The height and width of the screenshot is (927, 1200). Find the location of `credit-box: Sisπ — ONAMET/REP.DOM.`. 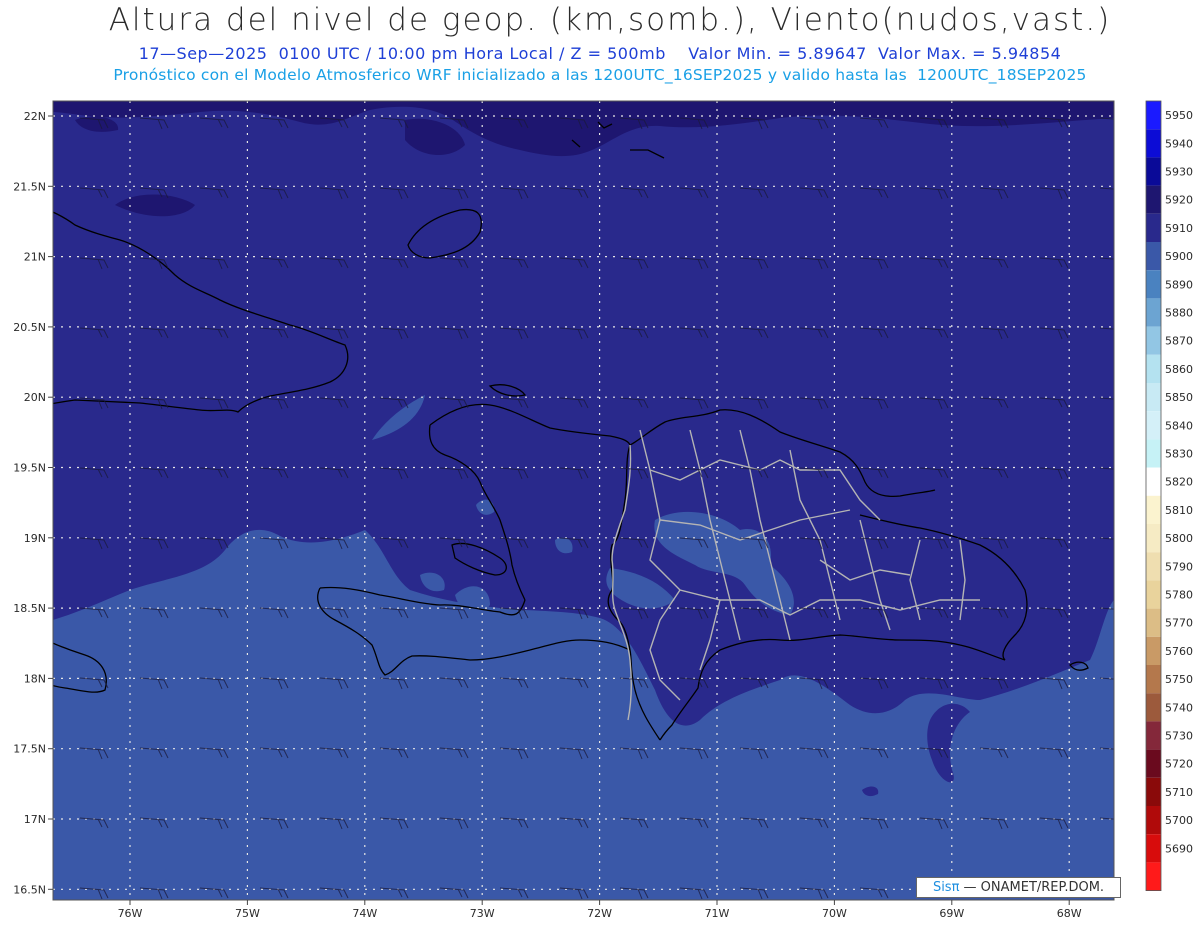

credit-box: Sisπ — ONAMET/REP.DOM. is located at coordinates (1018, 887).